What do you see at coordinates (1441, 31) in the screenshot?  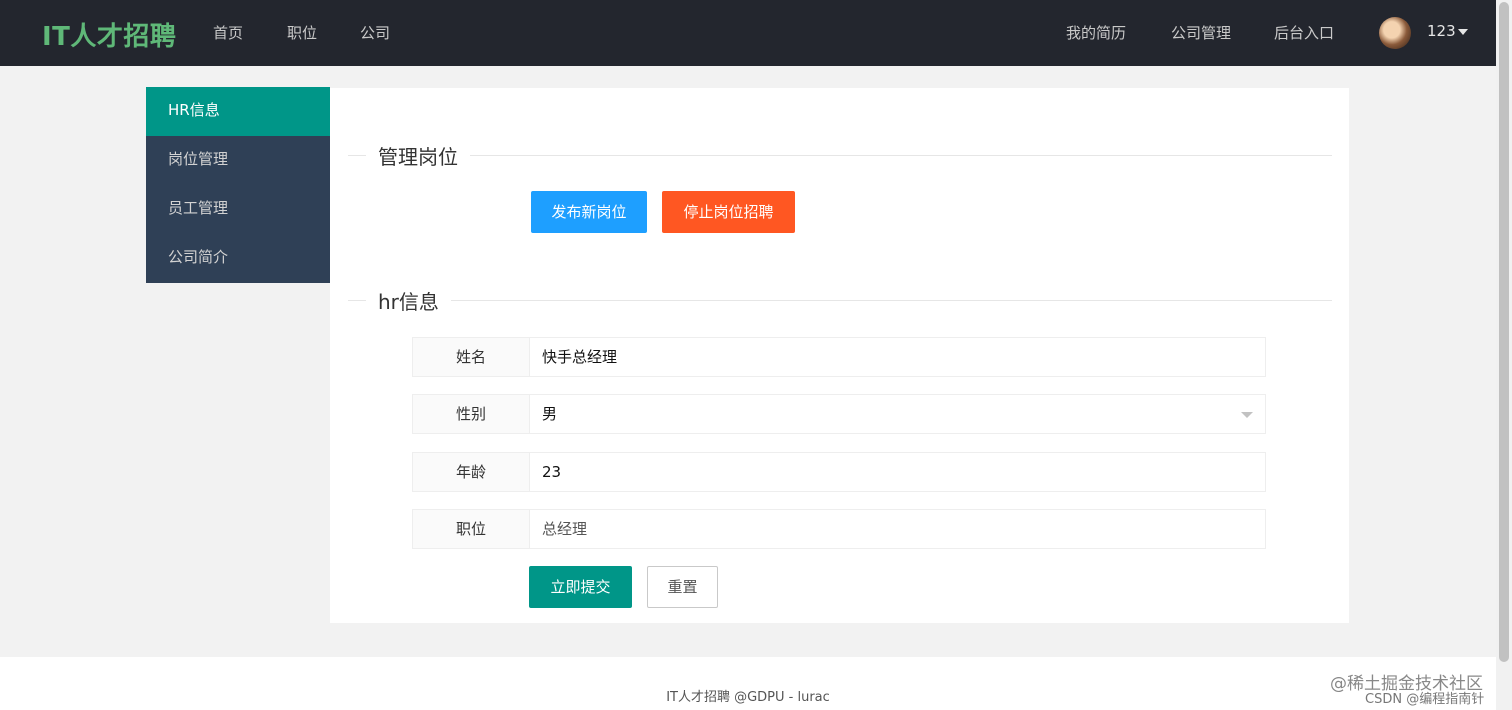 I see `user-name: 123` at bounding box center [1441, 31].